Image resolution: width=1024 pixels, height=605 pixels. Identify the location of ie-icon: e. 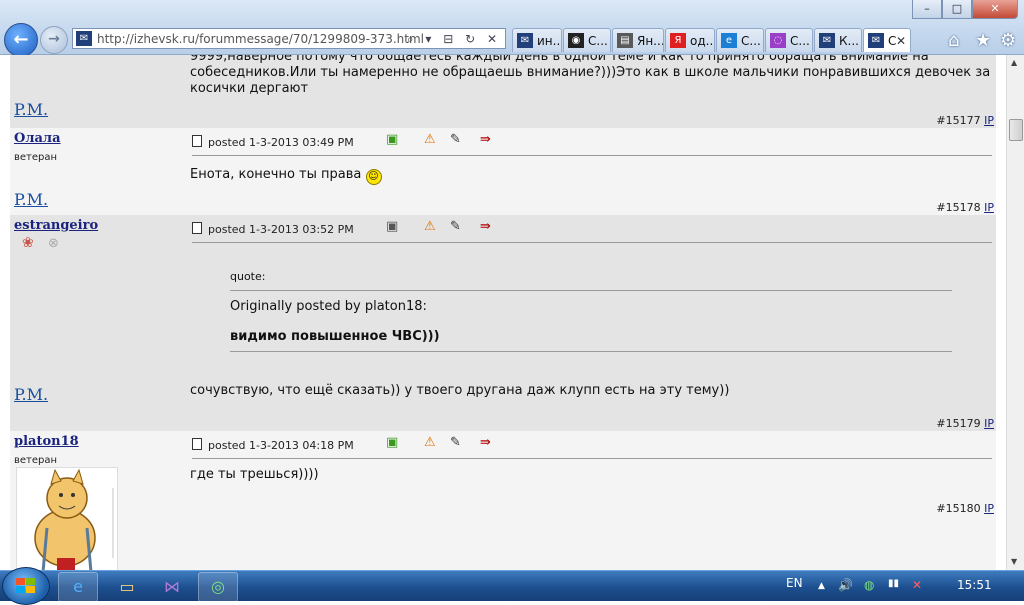
(729, 40).